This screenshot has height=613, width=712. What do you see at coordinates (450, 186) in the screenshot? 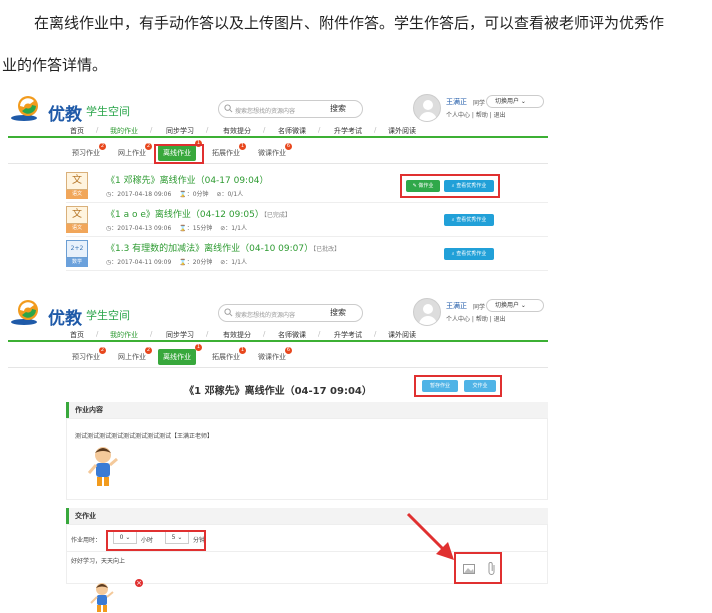
I see `highlight-buttons` at bounding box center [450, 186].